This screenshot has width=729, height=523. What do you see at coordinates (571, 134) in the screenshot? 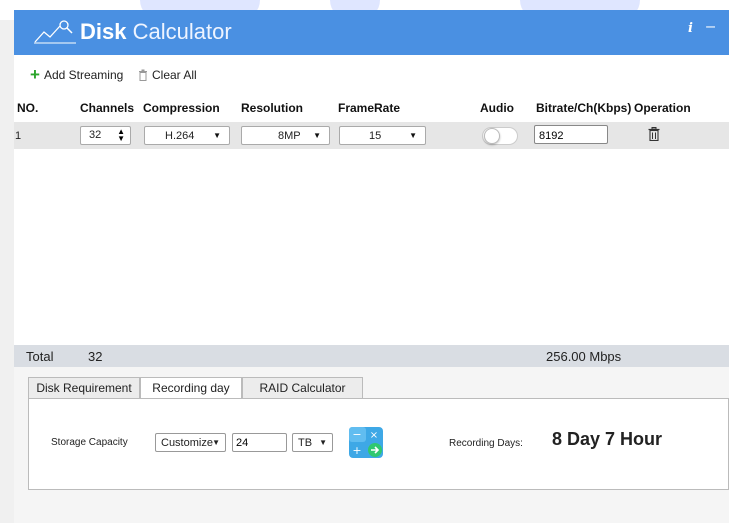
I see `bitrate-input` at bounding box center [571, 134].